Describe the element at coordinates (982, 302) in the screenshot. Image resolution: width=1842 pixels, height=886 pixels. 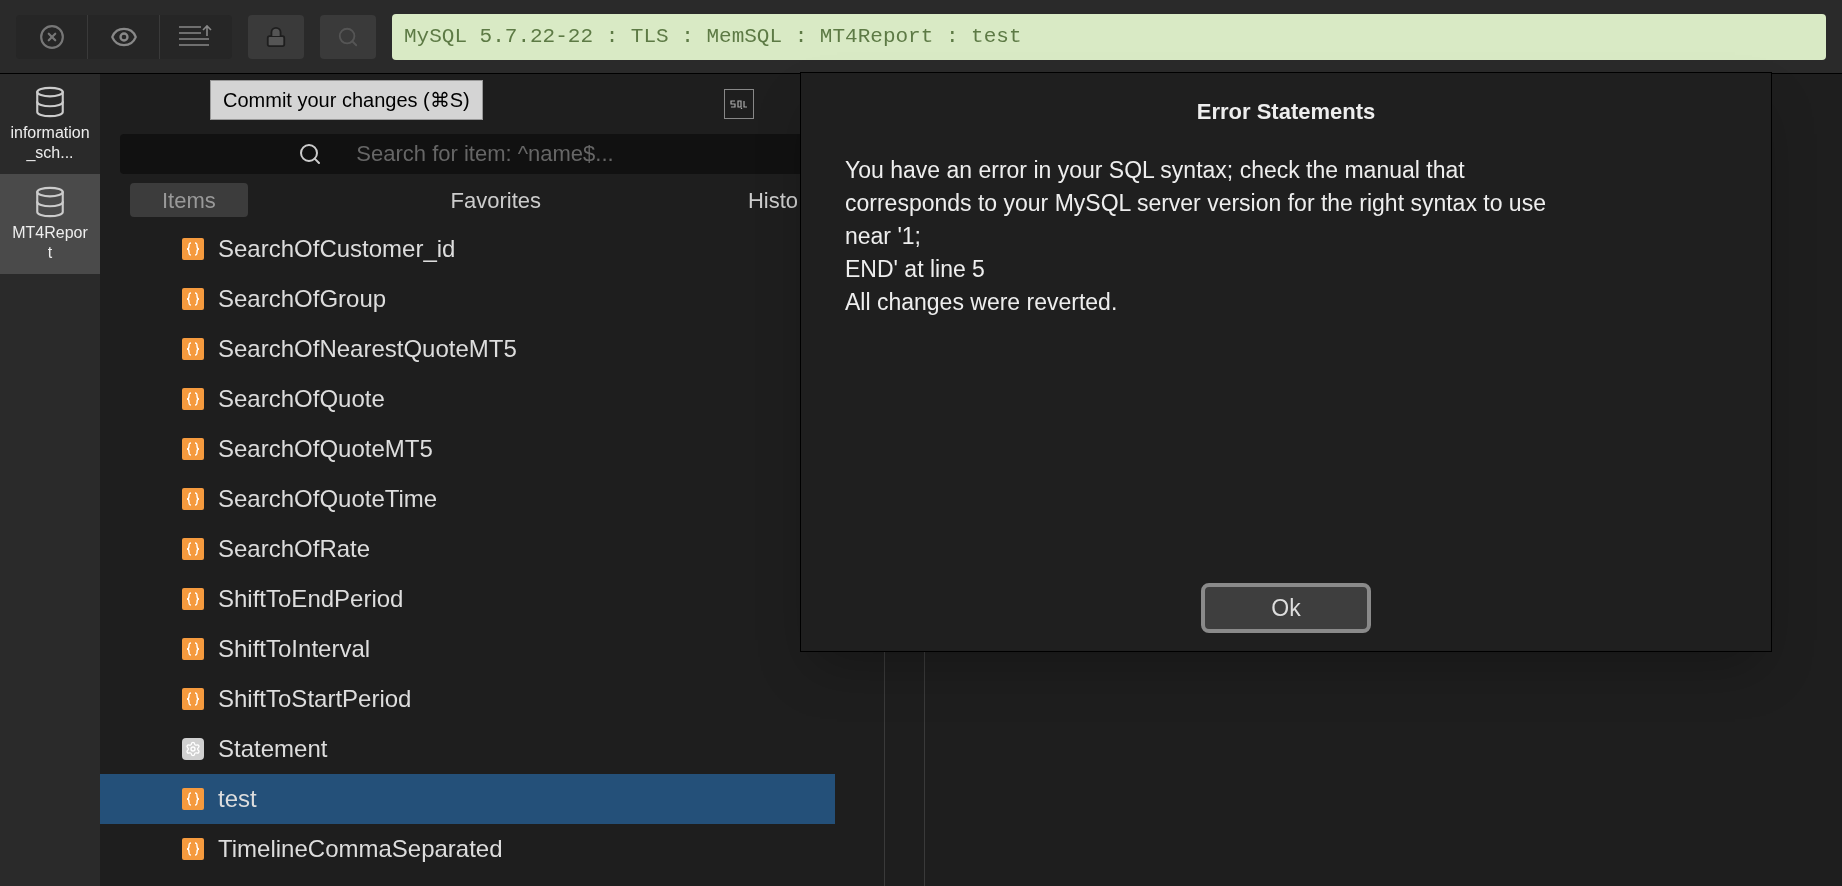
I see `error-message: All changes were reverted.` at that location.